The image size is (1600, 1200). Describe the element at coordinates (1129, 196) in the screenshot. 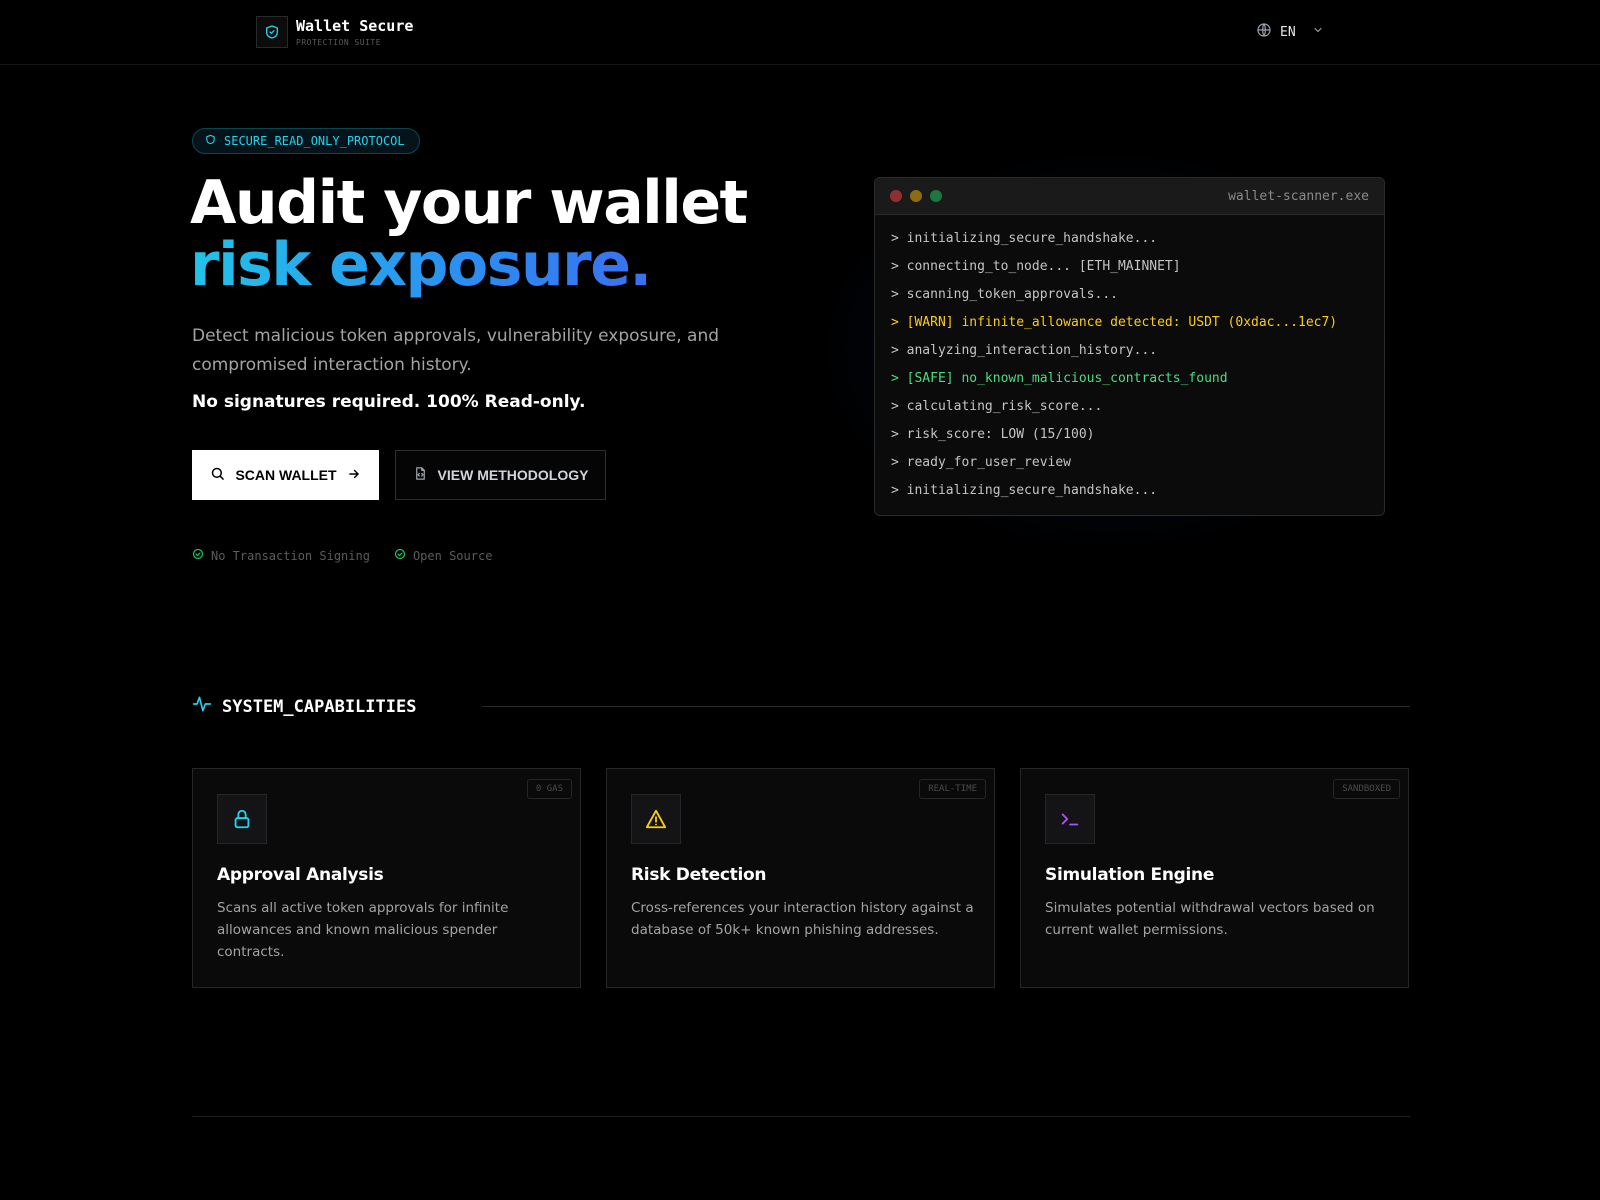

I see `terminal-titlebar: wallet-scanner.exe` at that location.